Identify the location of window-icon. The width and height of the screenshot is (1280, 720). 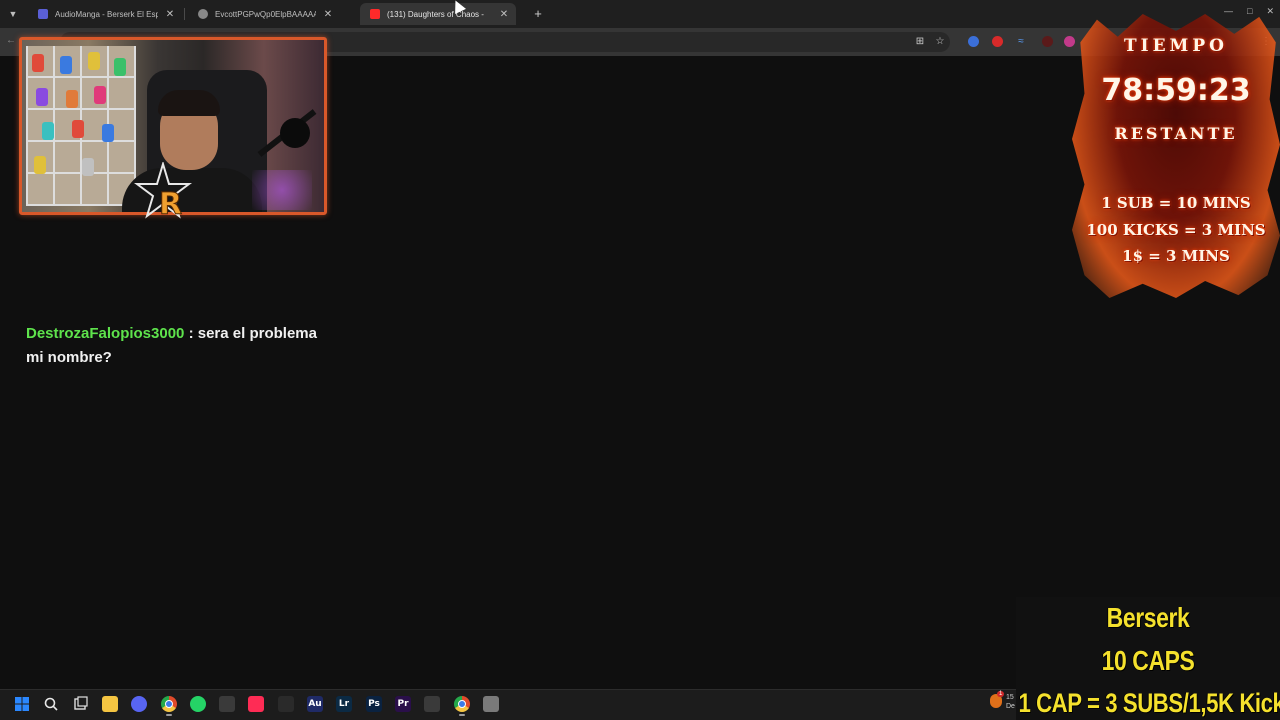
(491, 704).